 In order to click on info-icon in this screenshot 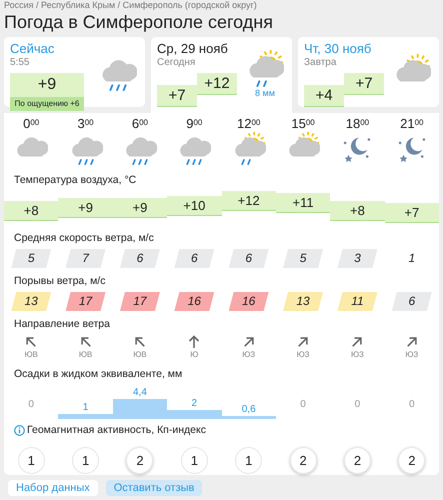, I will do `click(19, 430)`.